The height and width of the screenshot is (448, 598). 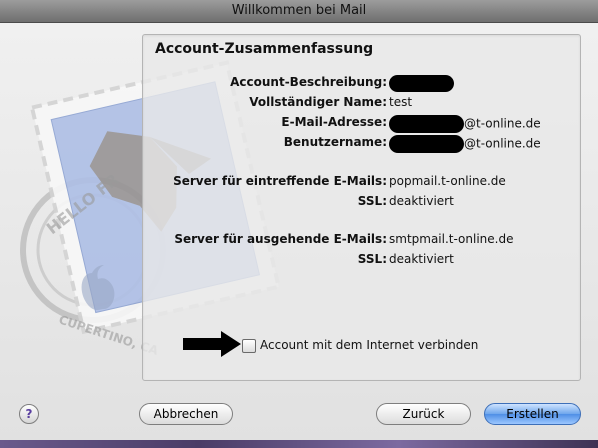 I want to click on back-button: Zurück, so click(x=423, y=414).